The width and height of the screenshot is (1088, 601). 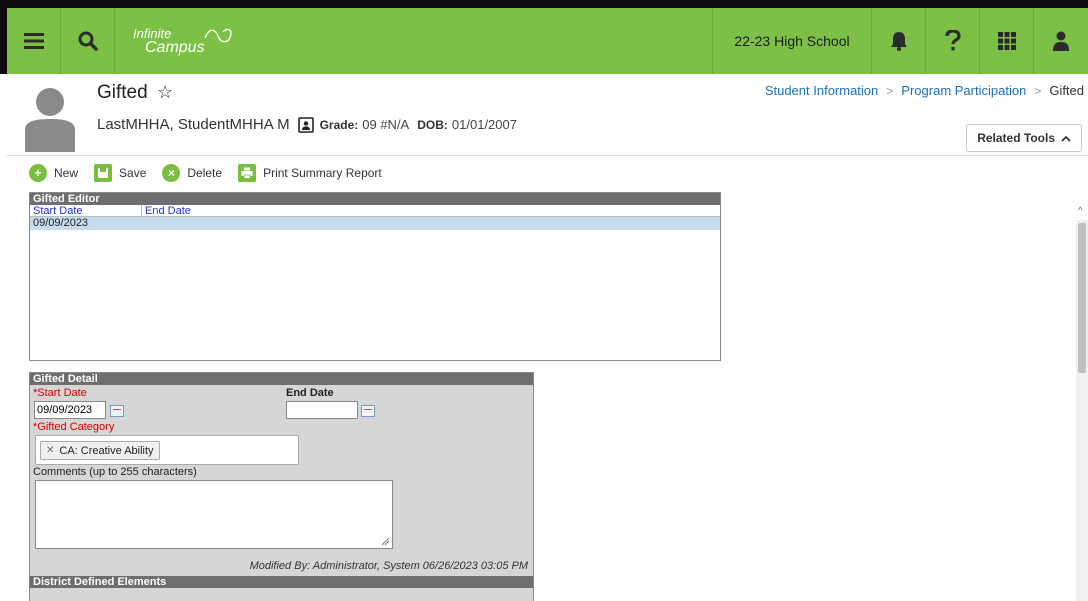 I want to click on new-button-label: New, so click(x=66, y=173).